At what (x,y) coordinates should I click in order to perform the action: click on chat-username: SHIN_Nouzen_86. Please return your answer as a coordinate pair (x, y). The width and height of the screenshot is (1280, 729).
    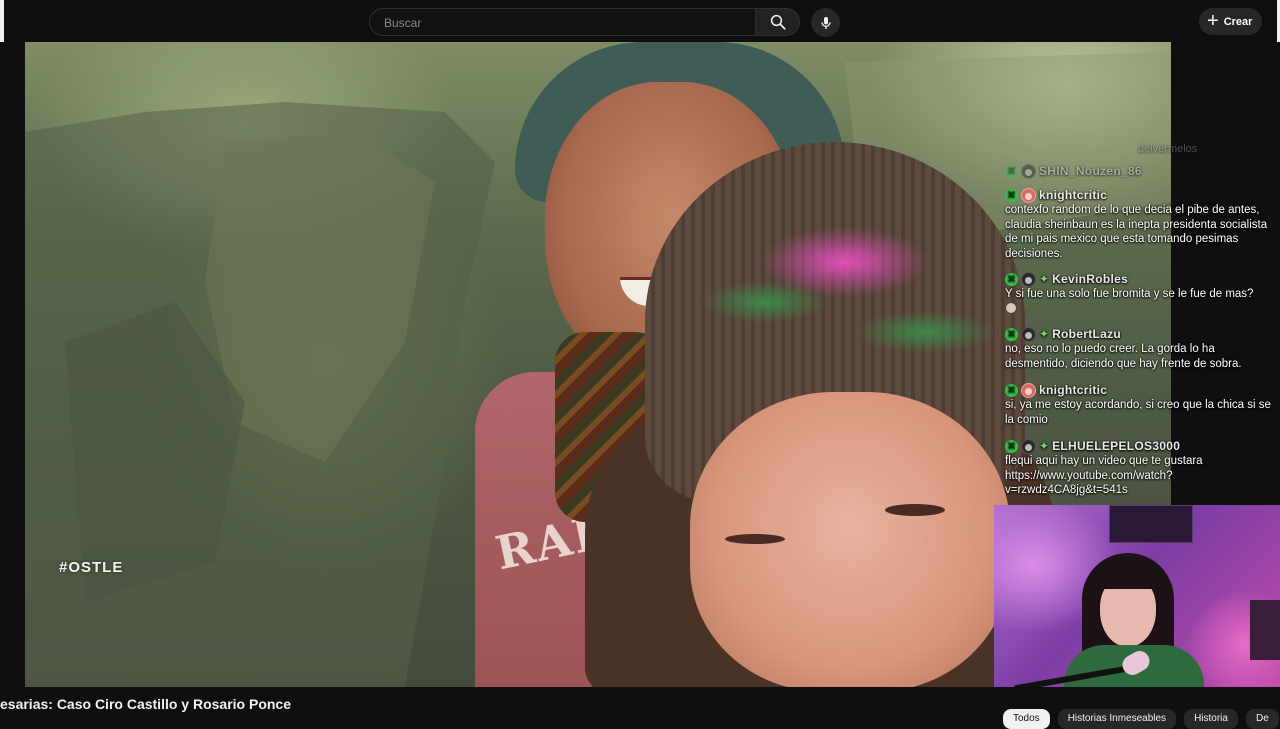
    Looking at the image, I should click on (1090, 170).